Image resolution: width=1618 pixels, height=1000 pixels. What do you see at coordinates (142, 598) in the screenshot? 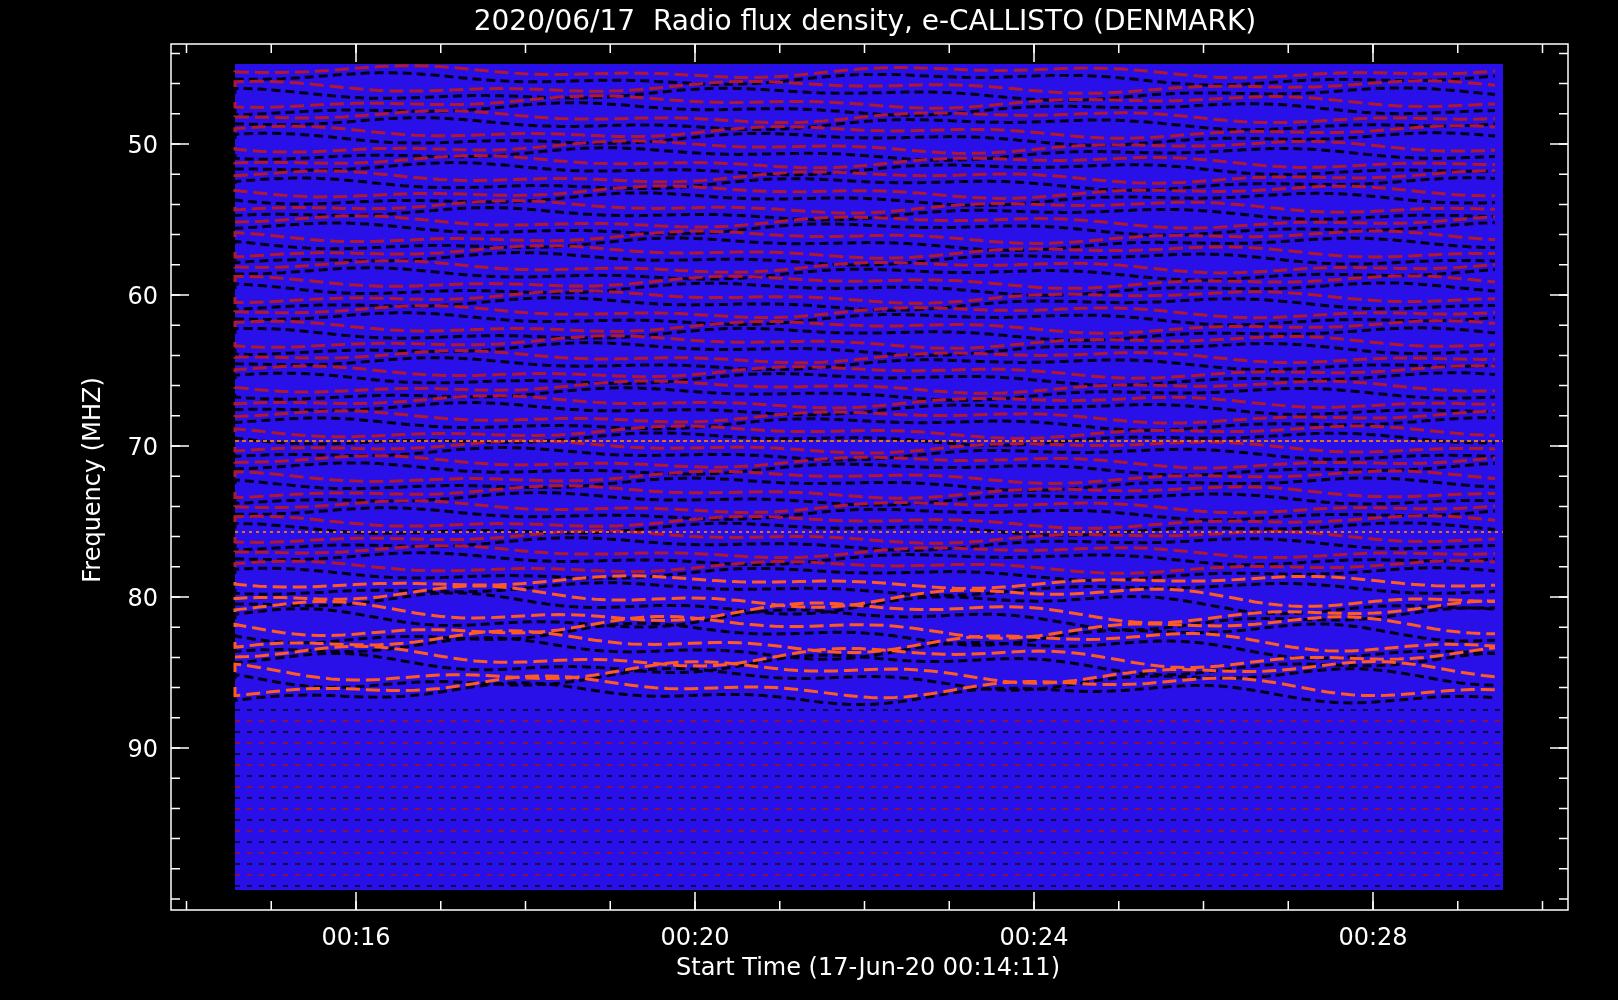
I see `y-tick-label: 80` at bounding box center [142, 598].